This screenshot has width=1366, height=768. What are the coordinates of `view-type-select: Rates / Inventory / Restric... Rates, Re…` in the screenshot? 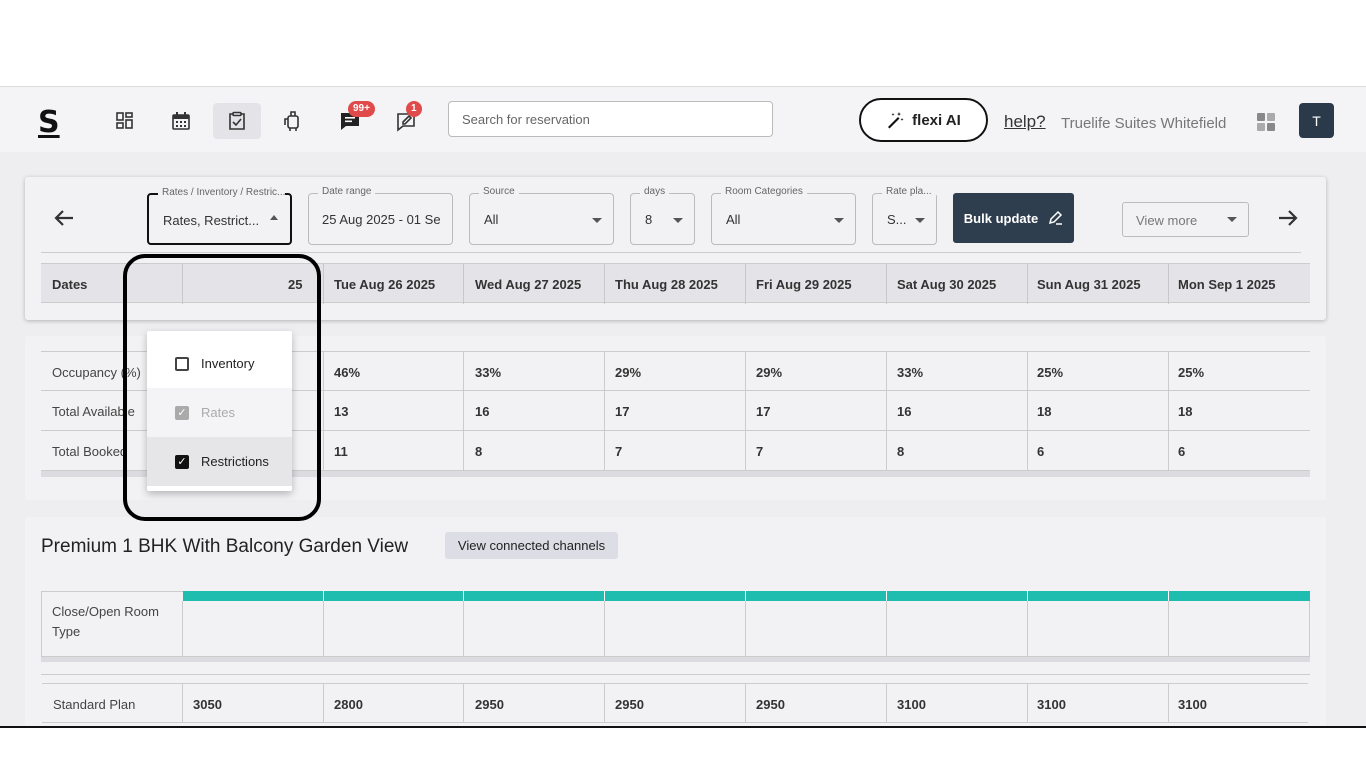 It's located at (219, 216).